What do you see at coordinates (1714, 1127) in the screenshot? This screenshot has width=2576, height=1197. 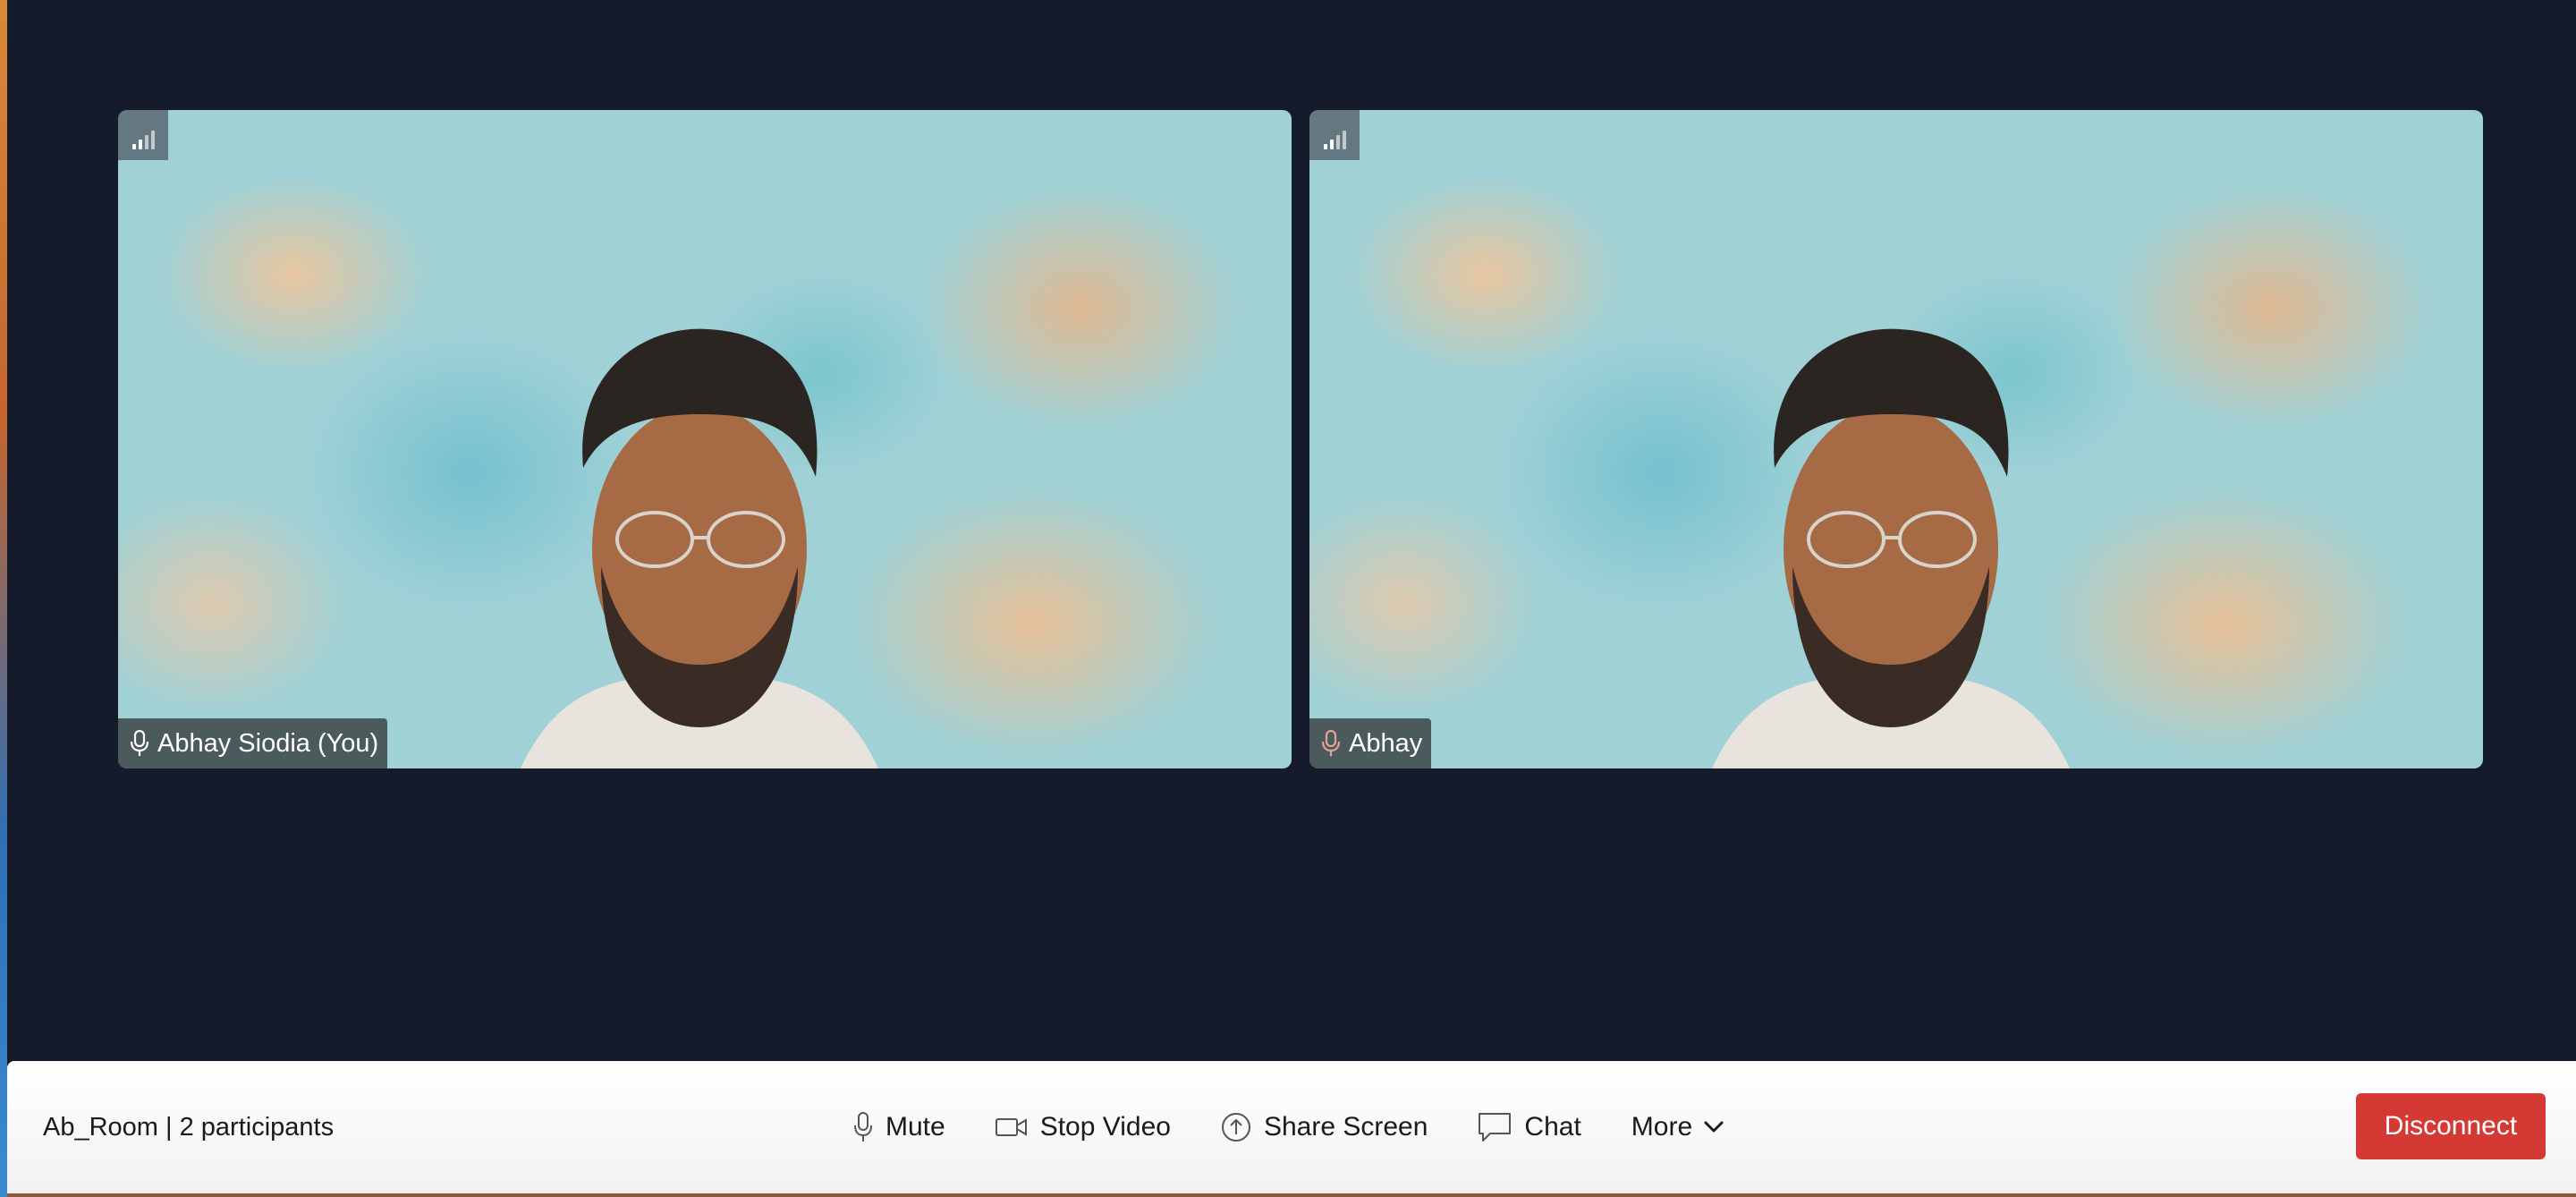 I see `chevron-down-icon` at bounding box center [1714, 1127].